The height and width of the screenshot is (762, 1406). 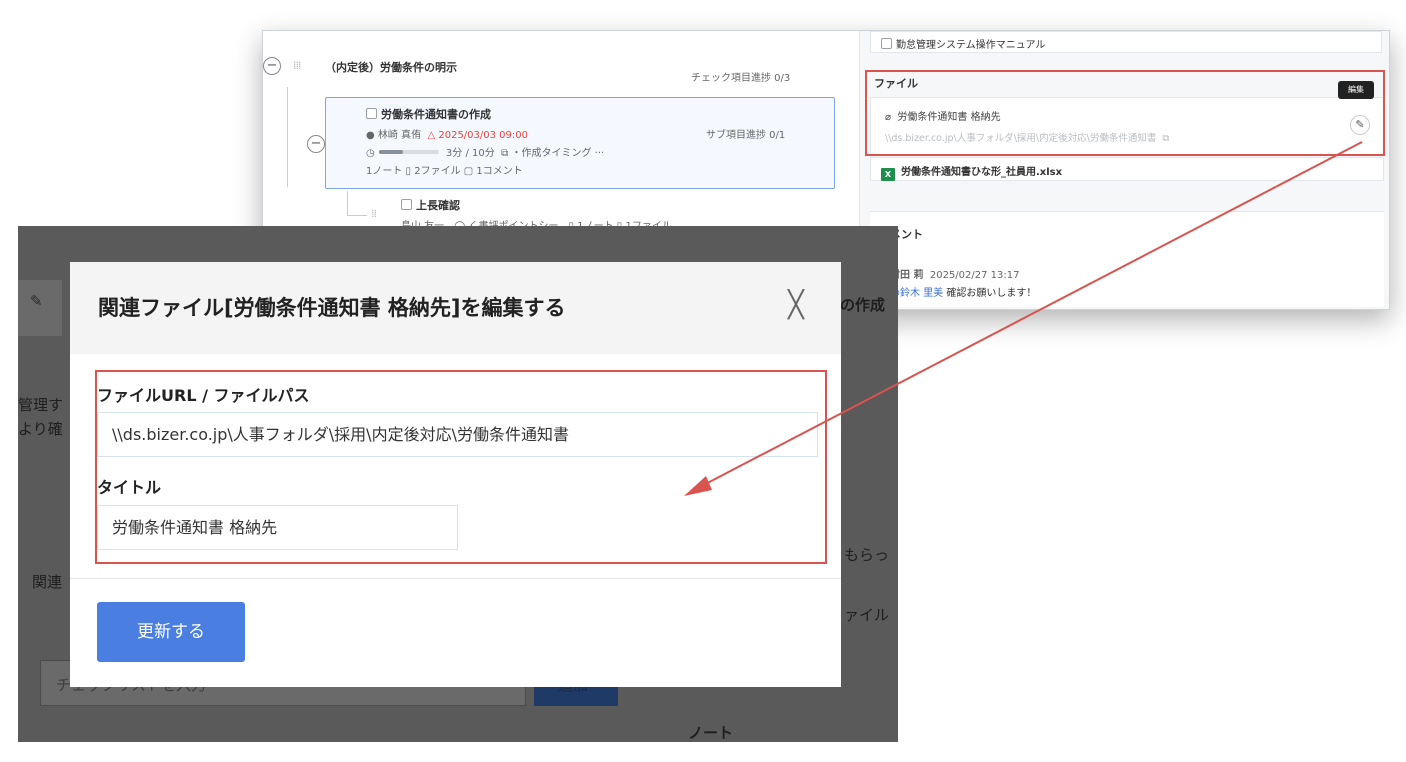 What do you see at coordinates (867, 555) in the screenshot?
I see `dim-fragment: もらっ` at bounding box center [867, 555].